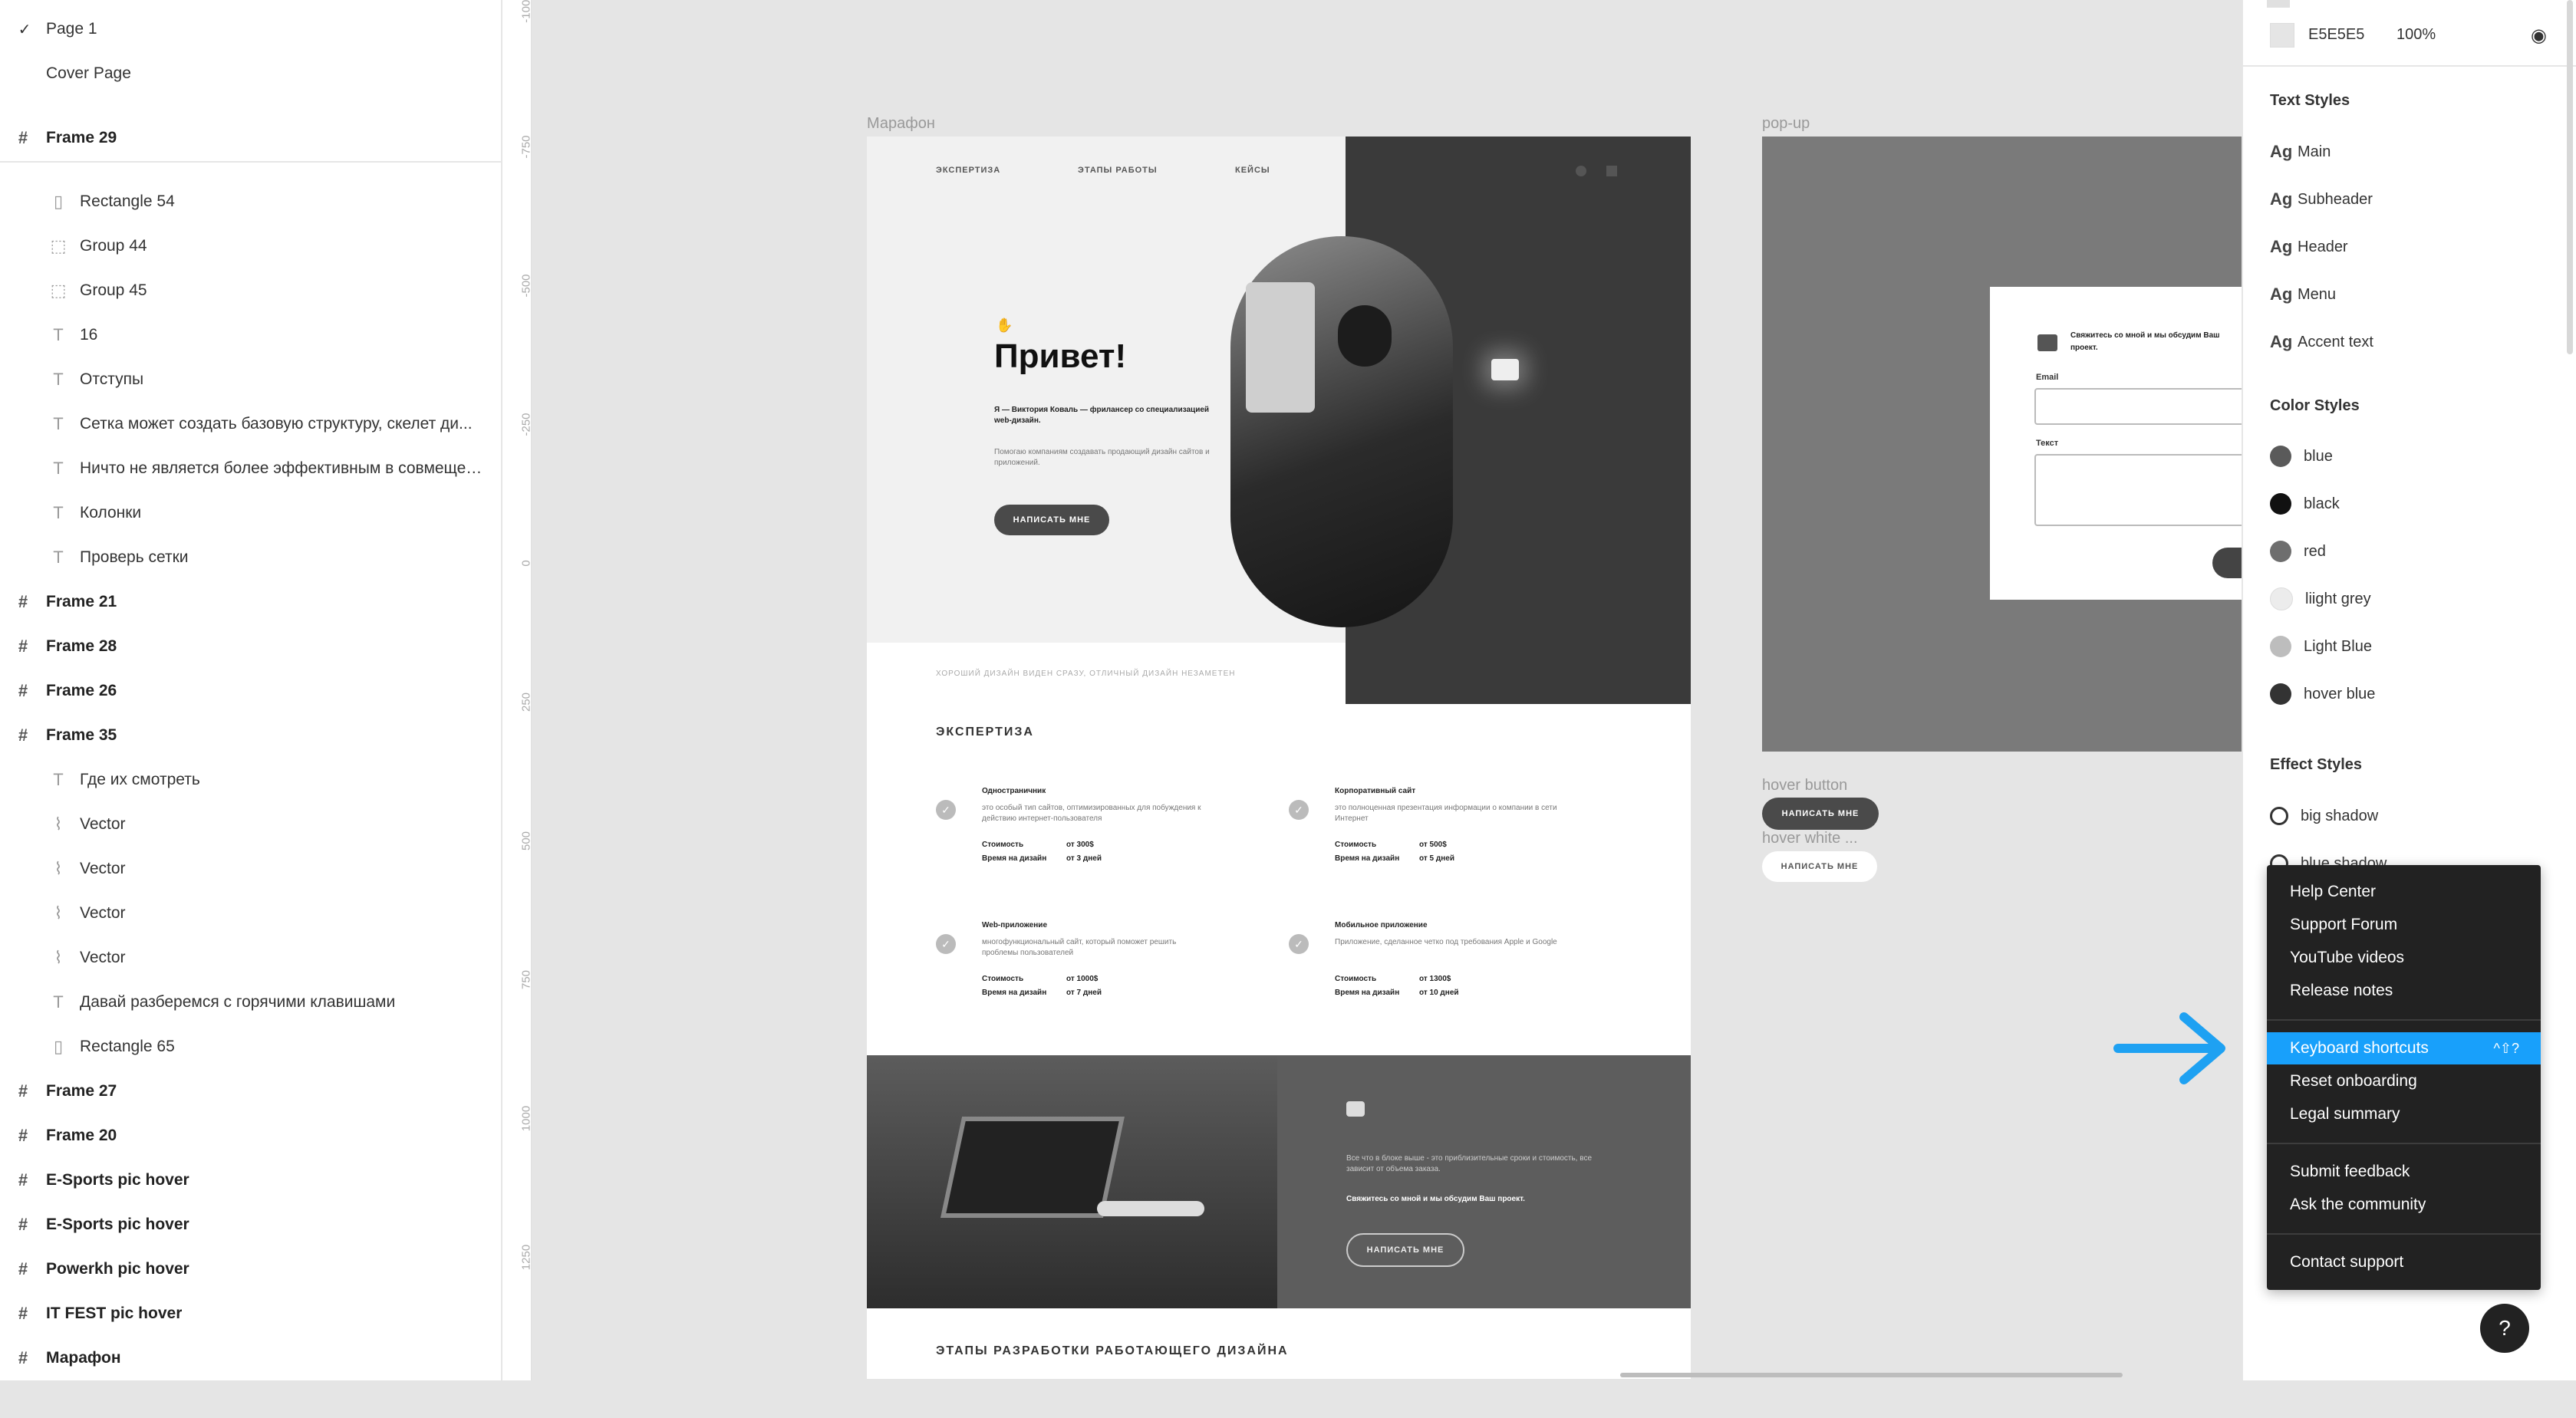  What do you see at coordinates (250, 735) in the screenshot?
I see `layer-frame: # Frame 35` at bounding box center [250, 735].